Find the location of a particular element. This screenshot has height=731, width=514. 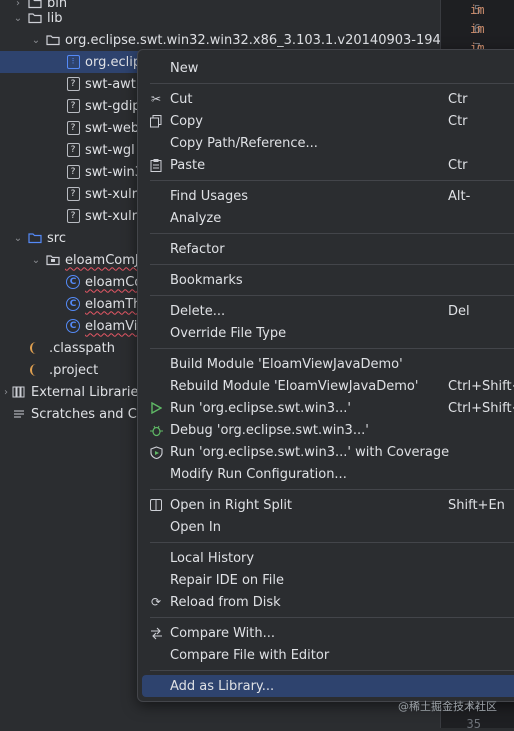

scissors-icon: ✂ is located at coordinates (156, 99).